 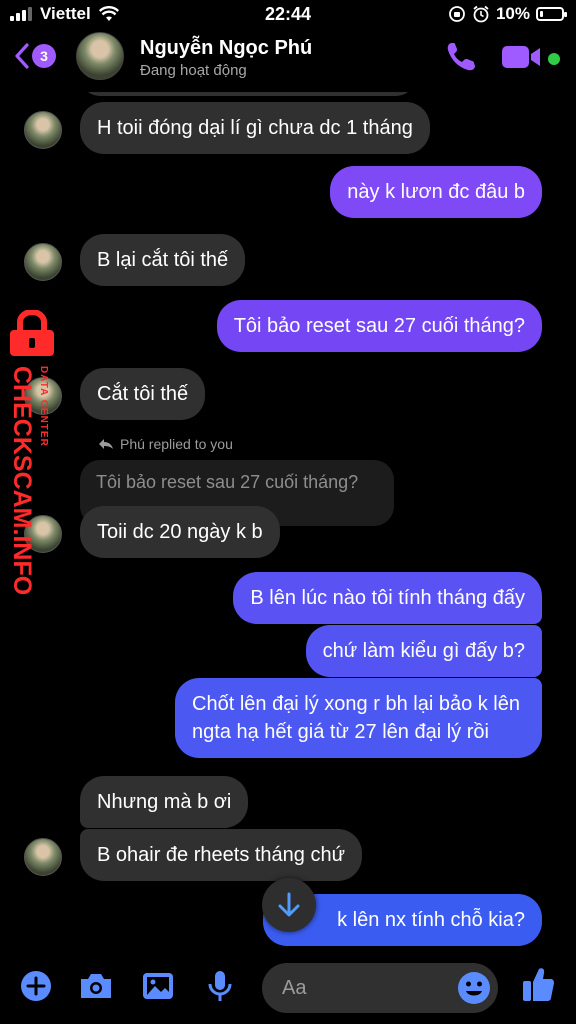 I want to click on contact-name: Nguyễn Ngọc Phú, so click(x=226, y=48).